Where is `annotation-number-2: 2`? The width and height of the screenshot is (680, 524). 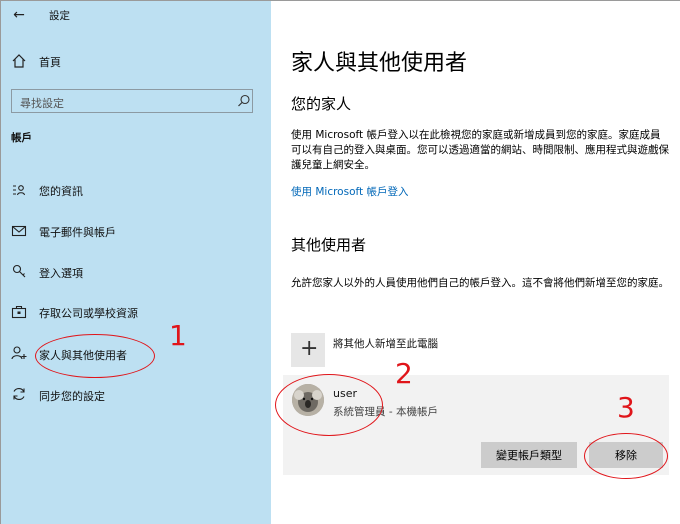
annotation-number-2: 2 is located at coordinates (404, 373).